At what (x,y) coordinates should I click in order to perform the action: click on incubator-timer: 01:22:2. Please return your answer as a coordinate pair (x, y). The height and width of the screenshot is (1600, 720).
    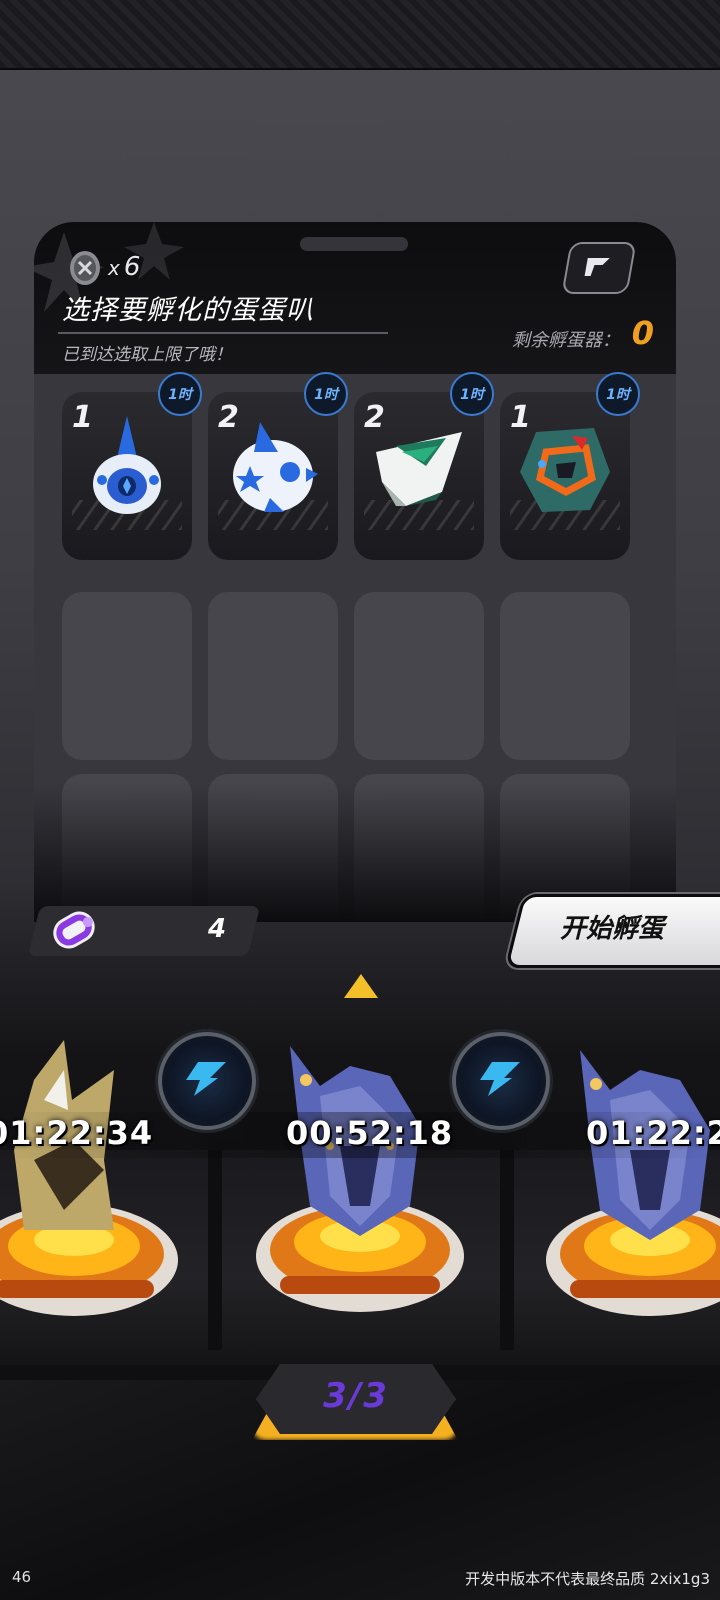
    Looking at the image, I should click on (653, 1133).